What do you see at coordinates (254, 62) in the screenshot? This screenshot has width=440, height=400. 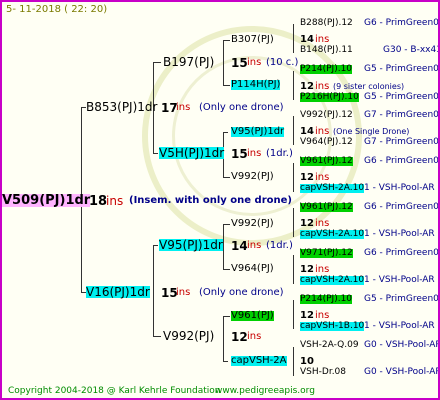 I see `ff-ins-label: ins` at bounding box center [254, 62].